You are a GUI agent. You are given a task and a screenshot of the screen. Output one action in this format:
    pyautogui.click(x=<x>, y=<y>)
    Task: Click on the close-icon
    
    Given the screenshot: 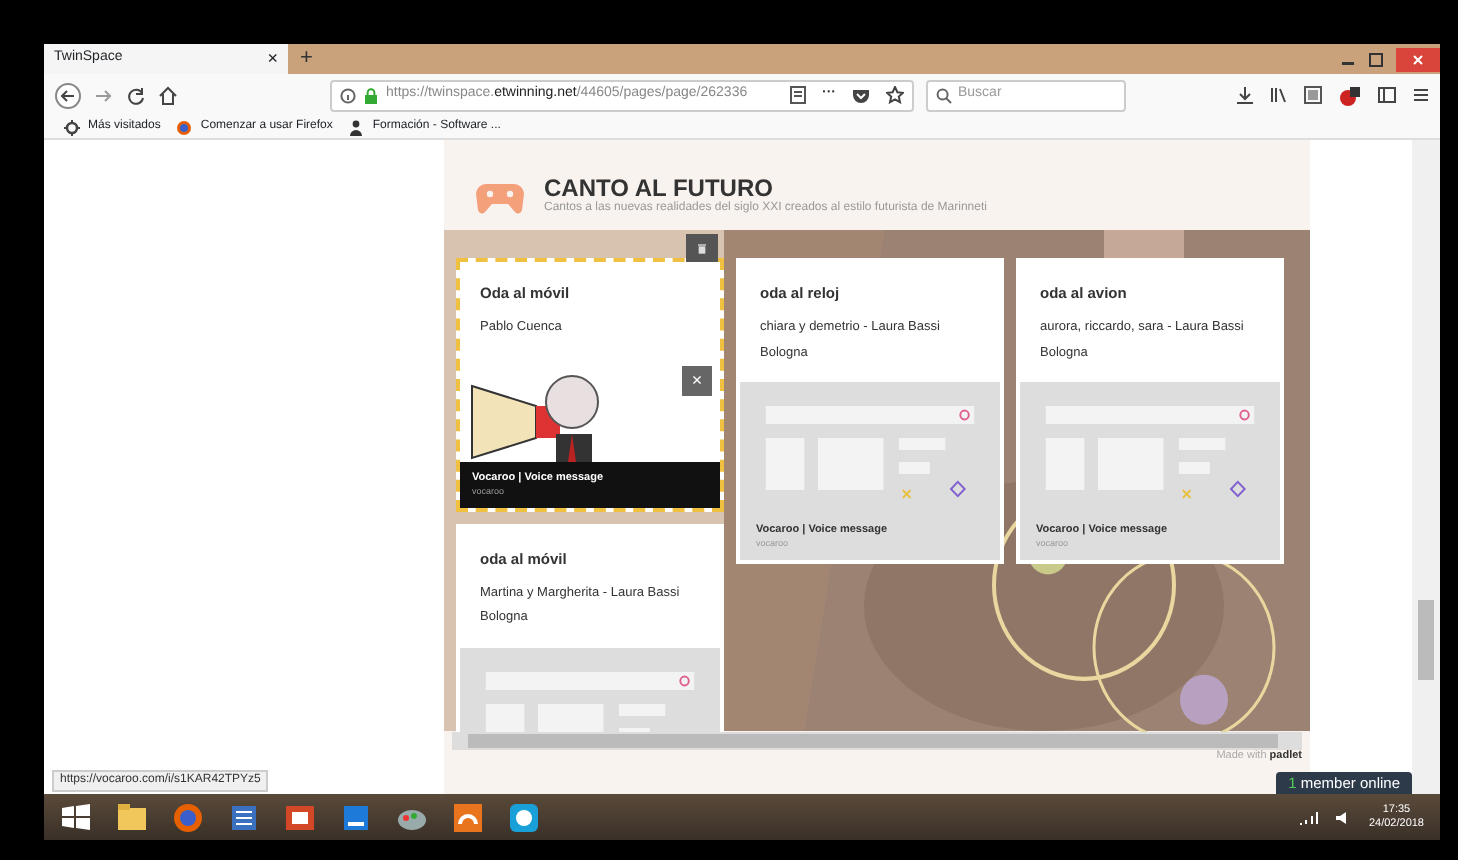 What is the action you would take?
    pyautogui.click(x=1418, y=59)
    